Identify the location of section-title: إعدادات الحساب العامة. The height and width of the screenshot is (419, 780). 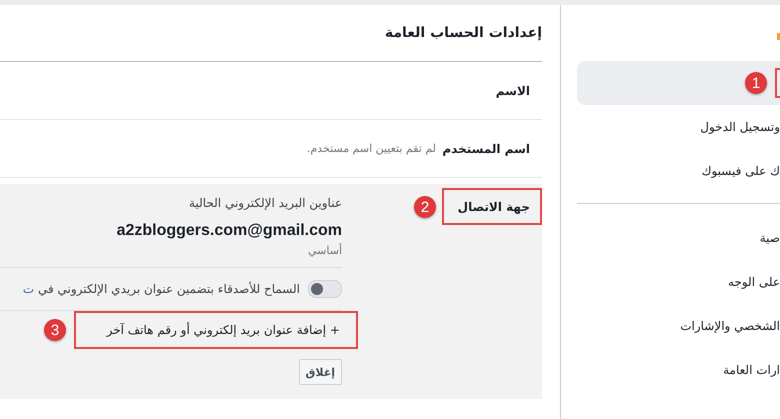
(271, 40).